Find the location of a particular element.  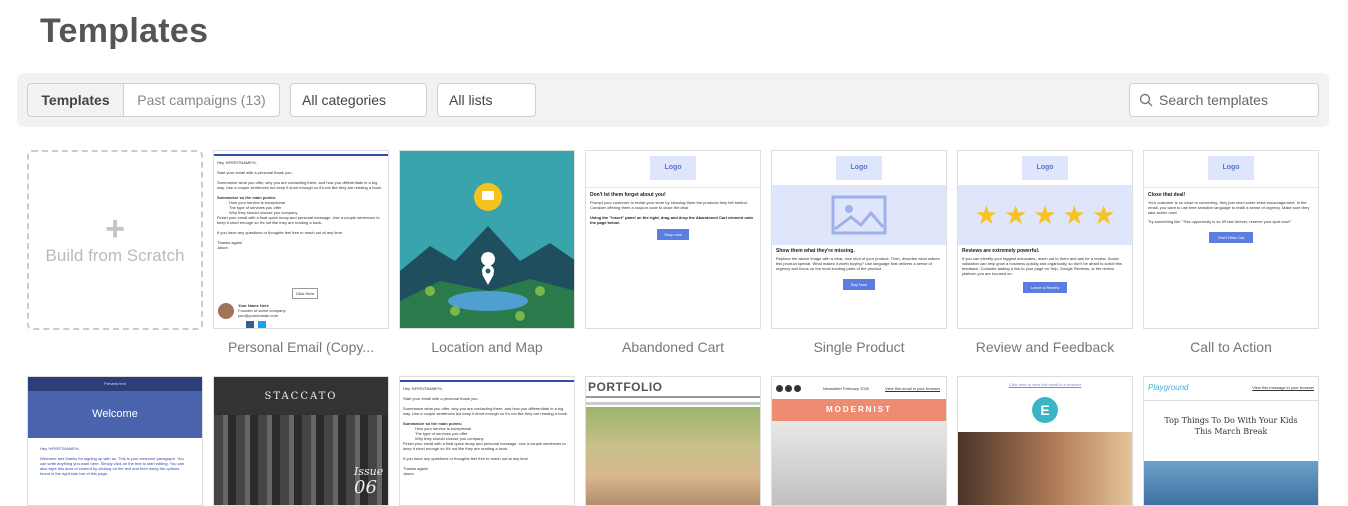

build-from-scratch-label: Build from Scratch is located at coordinates (115, 255).